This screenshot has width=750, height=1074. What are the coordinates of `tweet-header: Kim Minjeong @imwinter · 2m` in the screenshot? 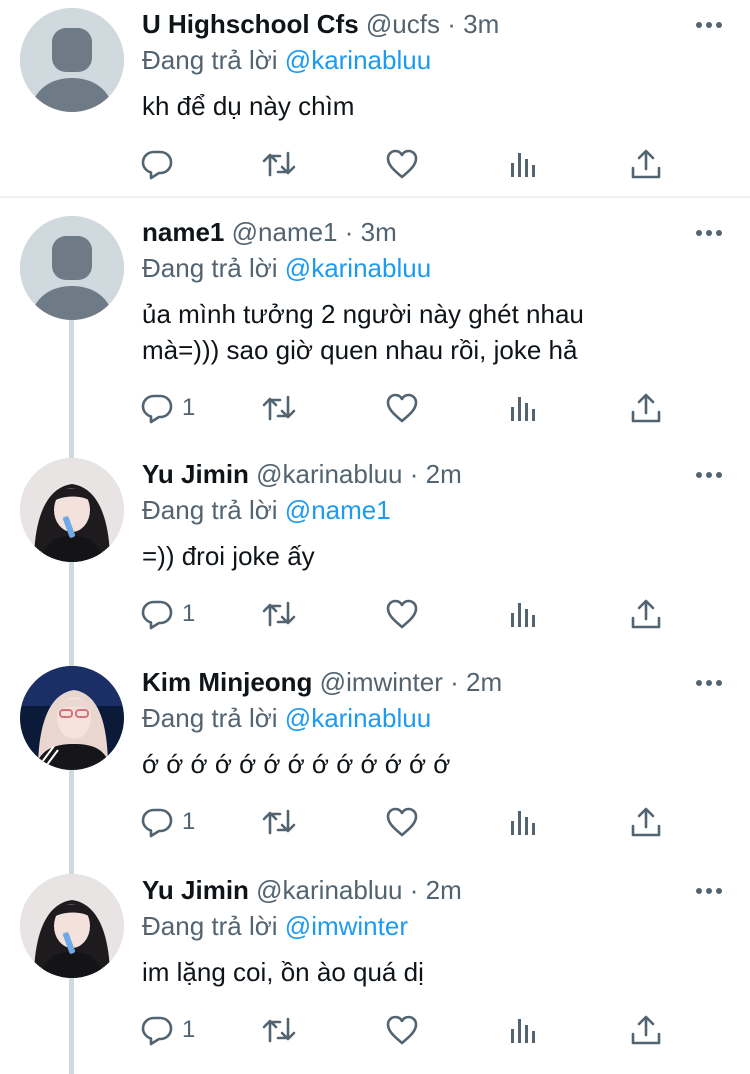 It's located at (401, 682).